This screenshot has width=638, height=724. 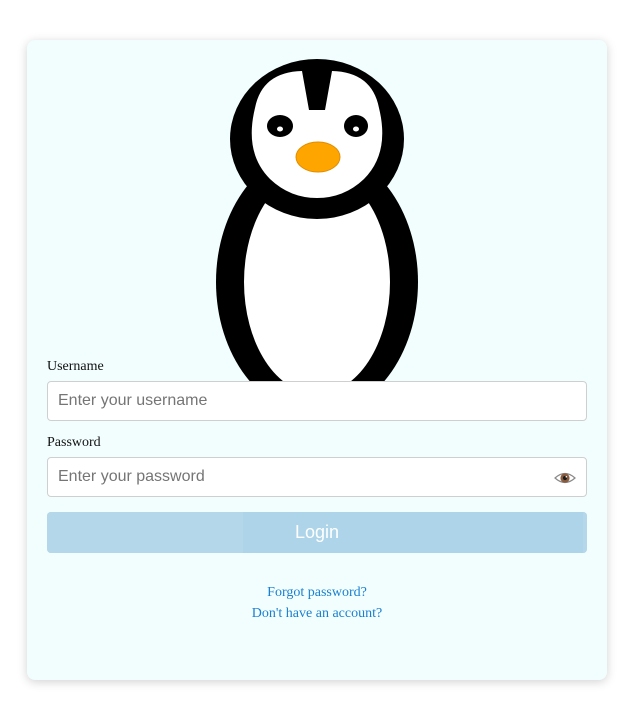 I want to click on username-input, so click(x=317, y=401).